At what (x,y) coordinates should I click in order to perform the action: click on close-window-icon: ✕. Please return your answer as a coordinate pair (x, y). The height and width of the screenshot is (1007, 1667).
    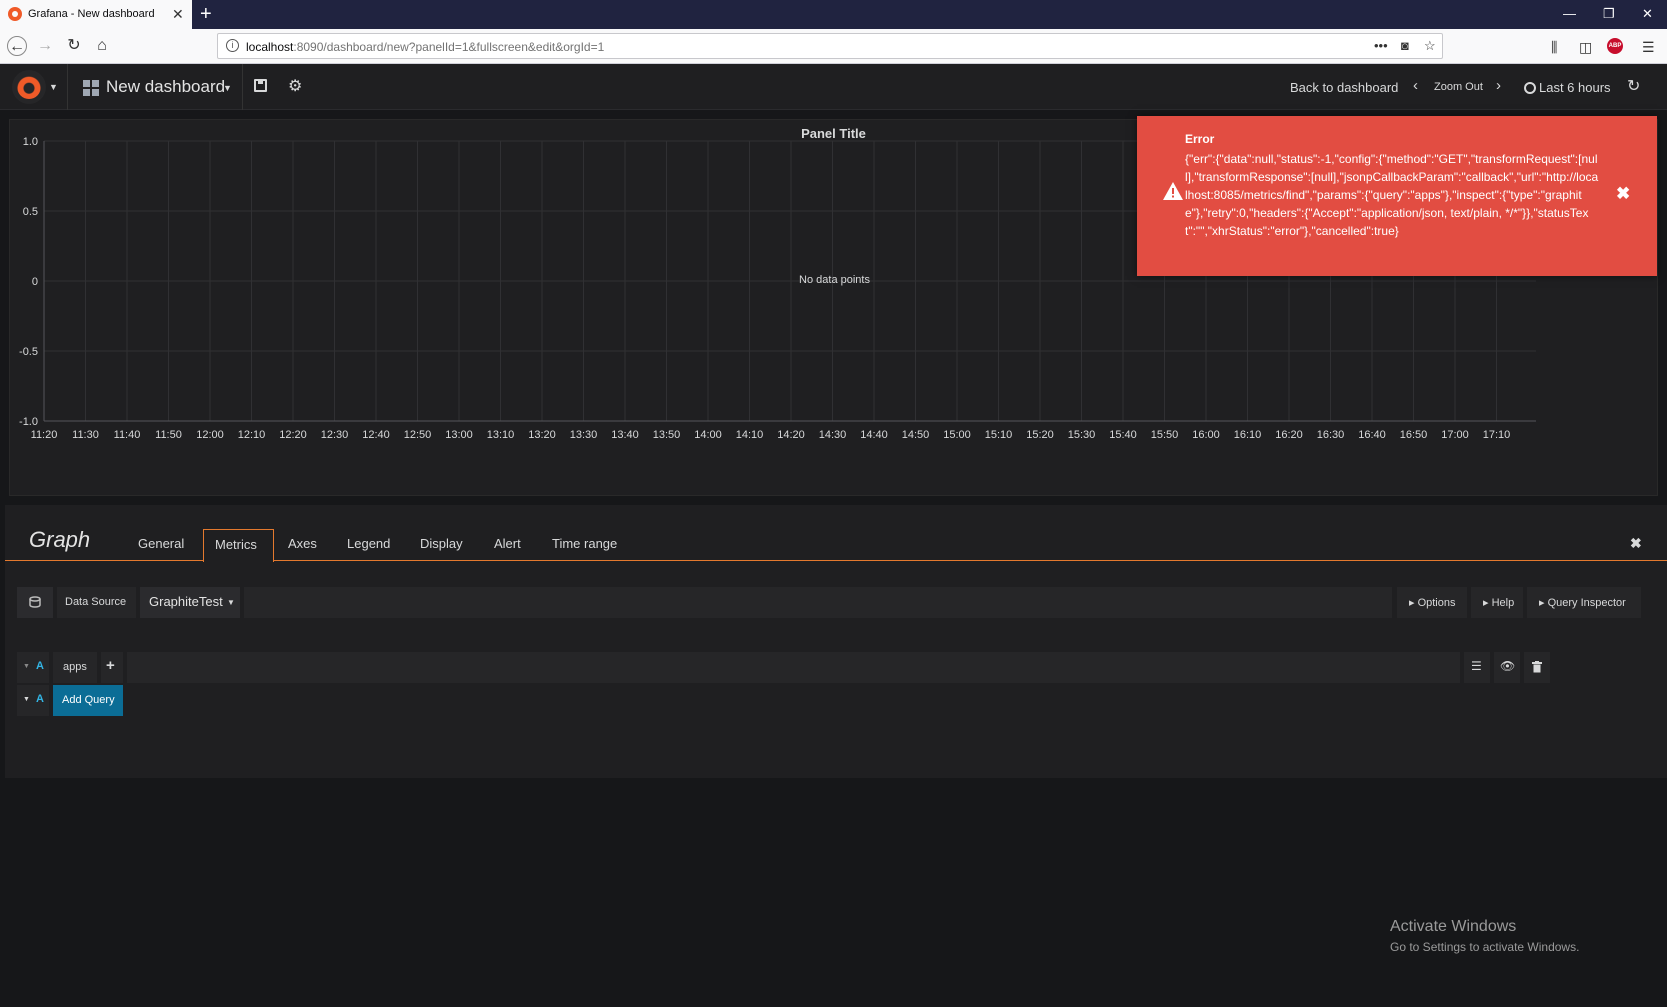
    Looking at the image, I should click on (1647, 14).